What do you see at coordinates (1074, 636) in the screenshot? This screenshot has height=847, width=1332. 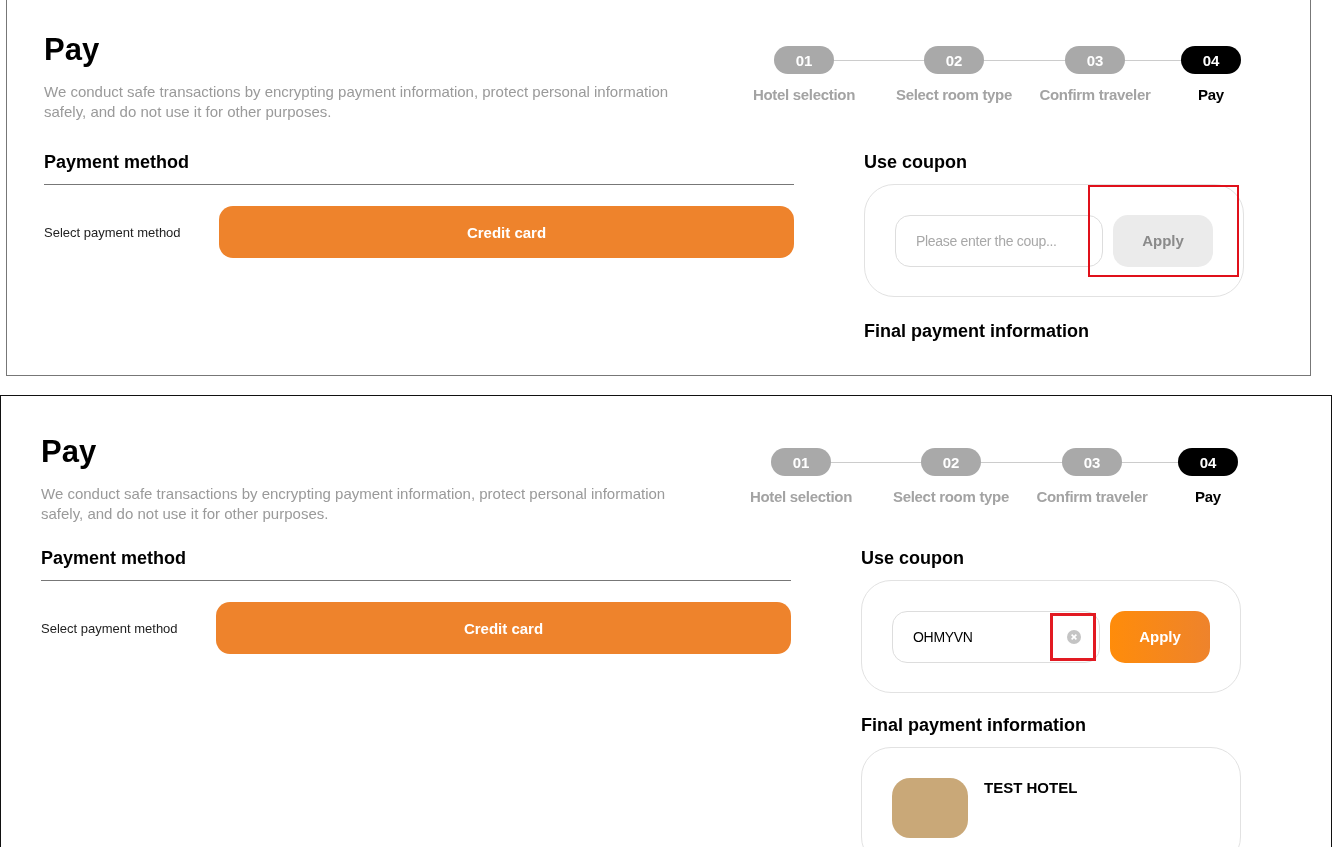 I see `clear-icon` at bounding box center [1074, 636].